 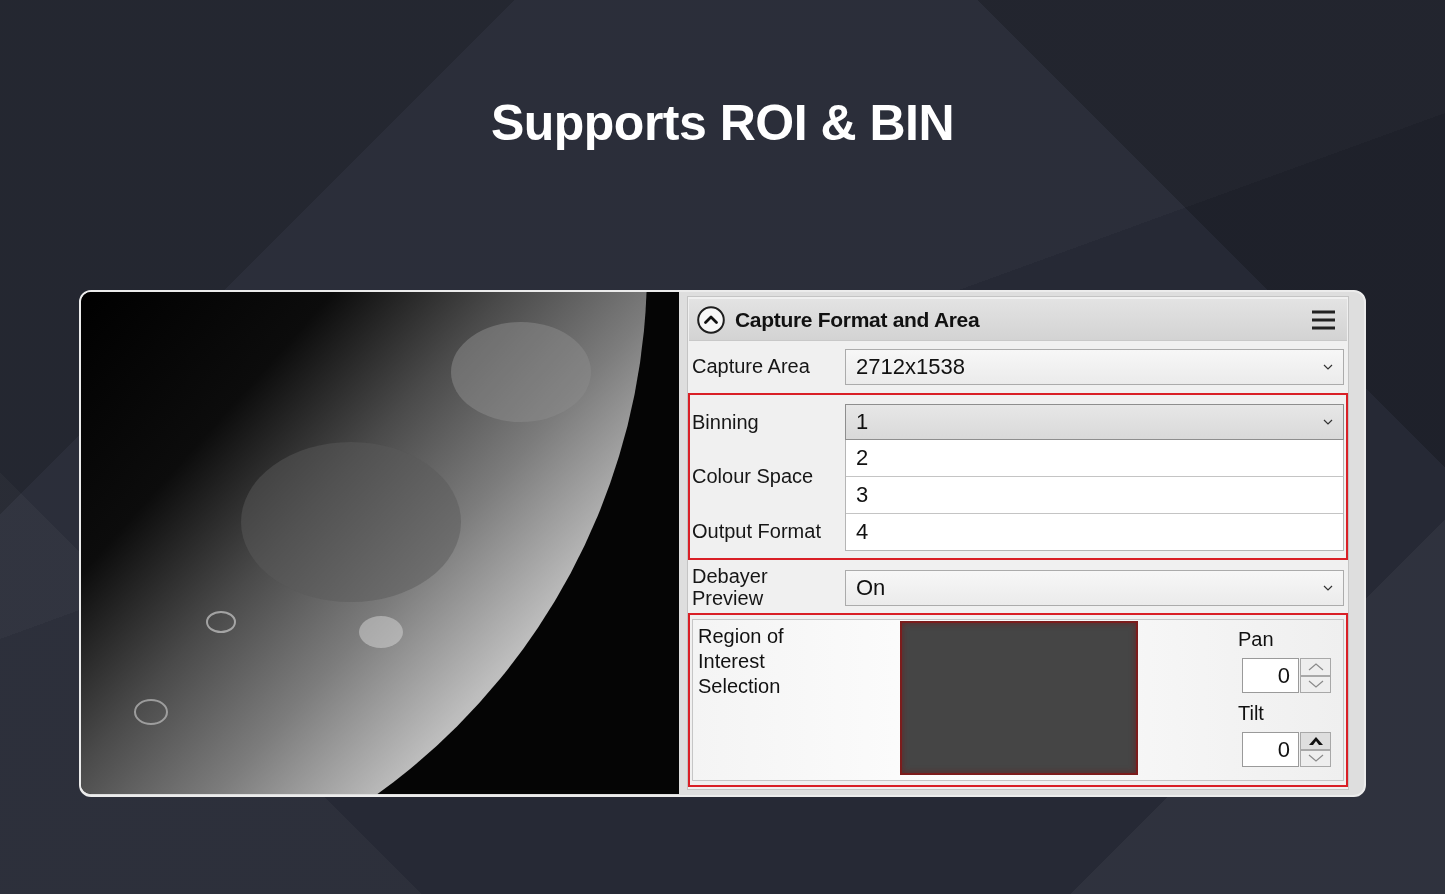 I want to click on field-label: Binning, so click(x=725, y=422).